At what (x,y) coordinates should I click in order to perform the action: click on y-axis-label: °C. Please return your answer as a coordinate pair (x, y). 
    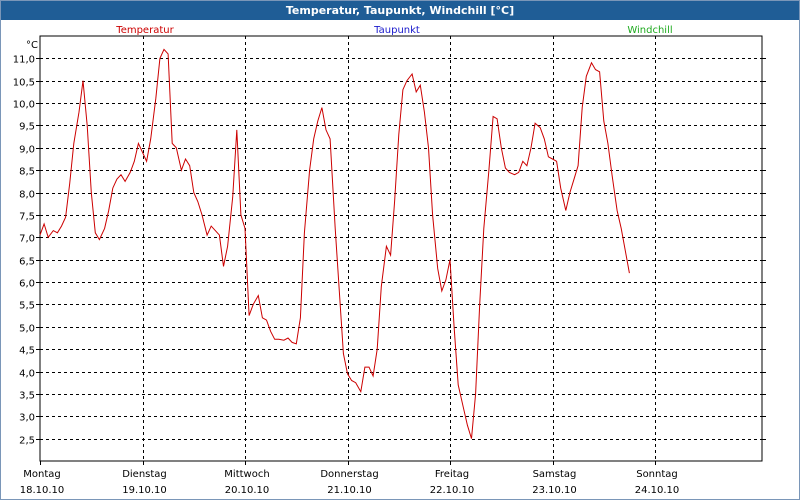
    Looking at the image, I should click on (32, 45).